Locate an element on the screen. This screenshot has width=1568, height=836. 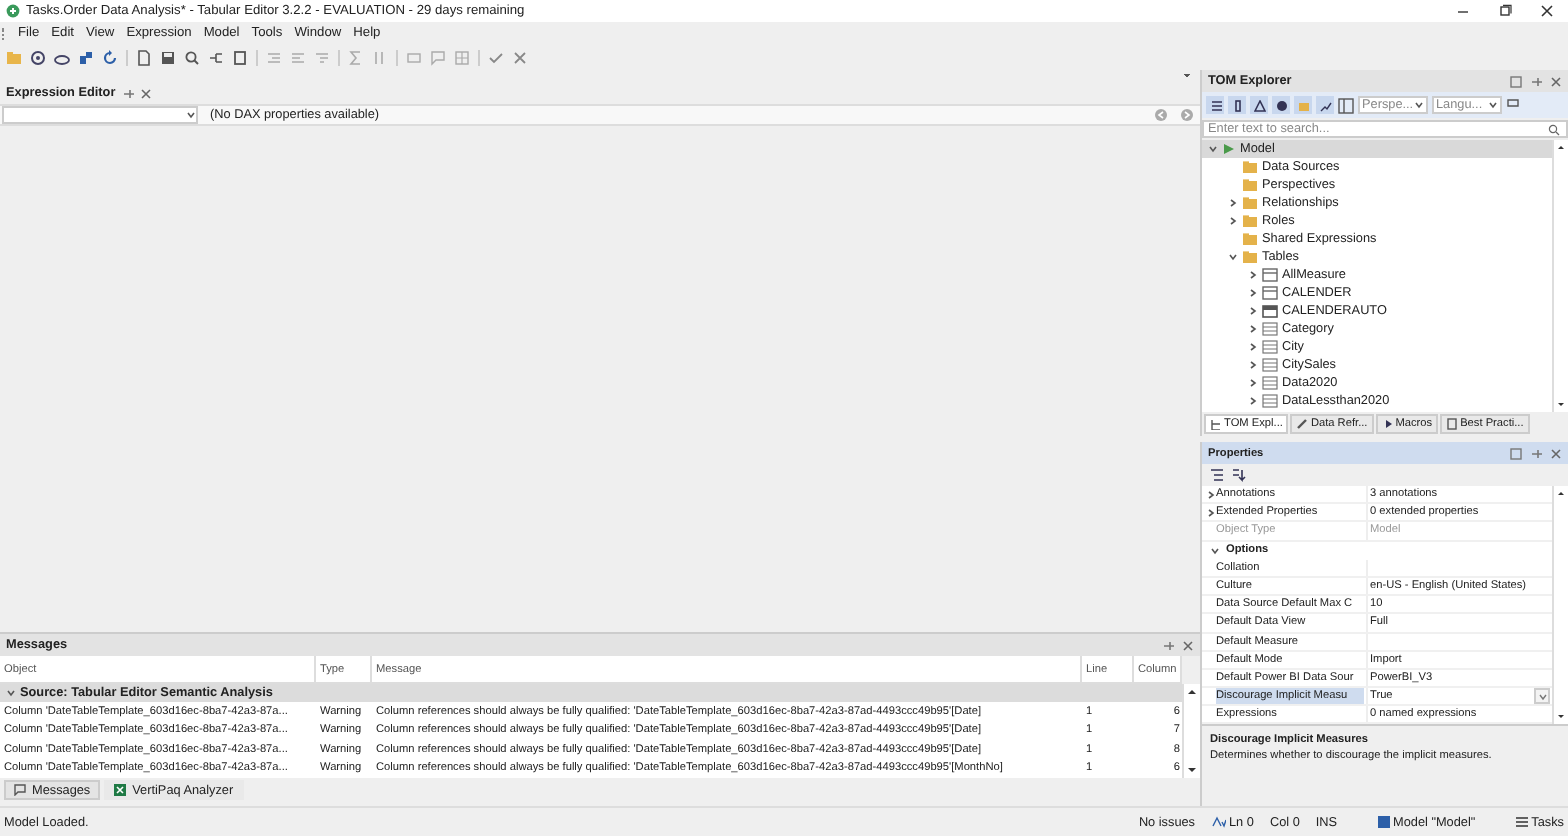
tree-icon is located at coordinates (1216, 424).